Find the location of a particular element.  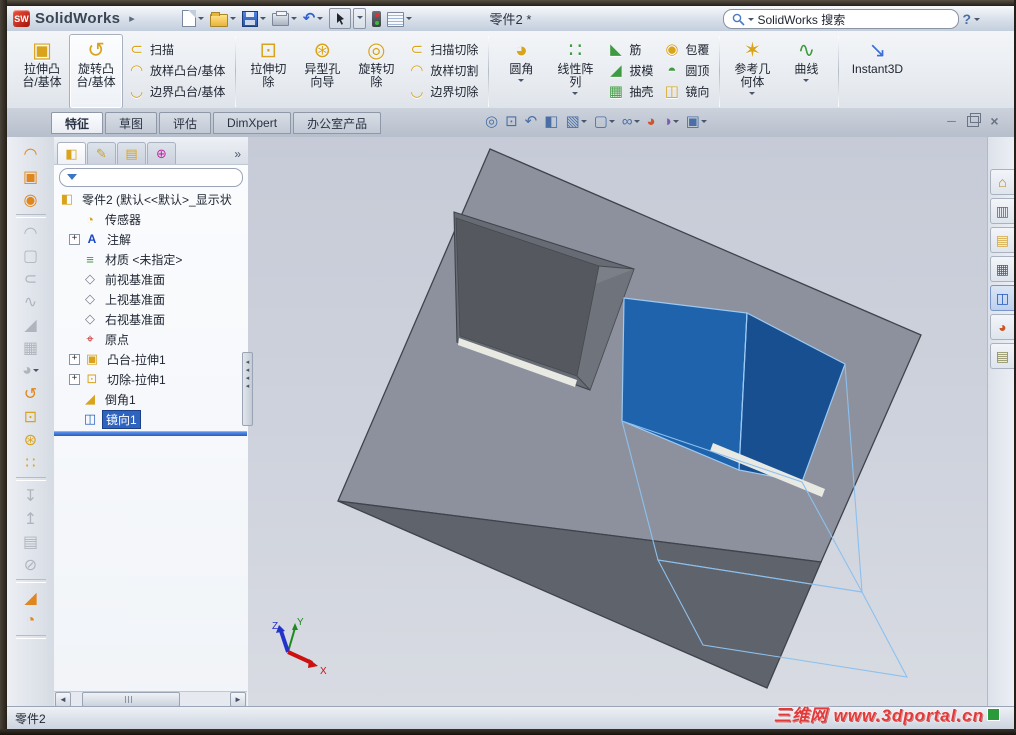

search-scope-dropdown is located at coordinates (751, 20).